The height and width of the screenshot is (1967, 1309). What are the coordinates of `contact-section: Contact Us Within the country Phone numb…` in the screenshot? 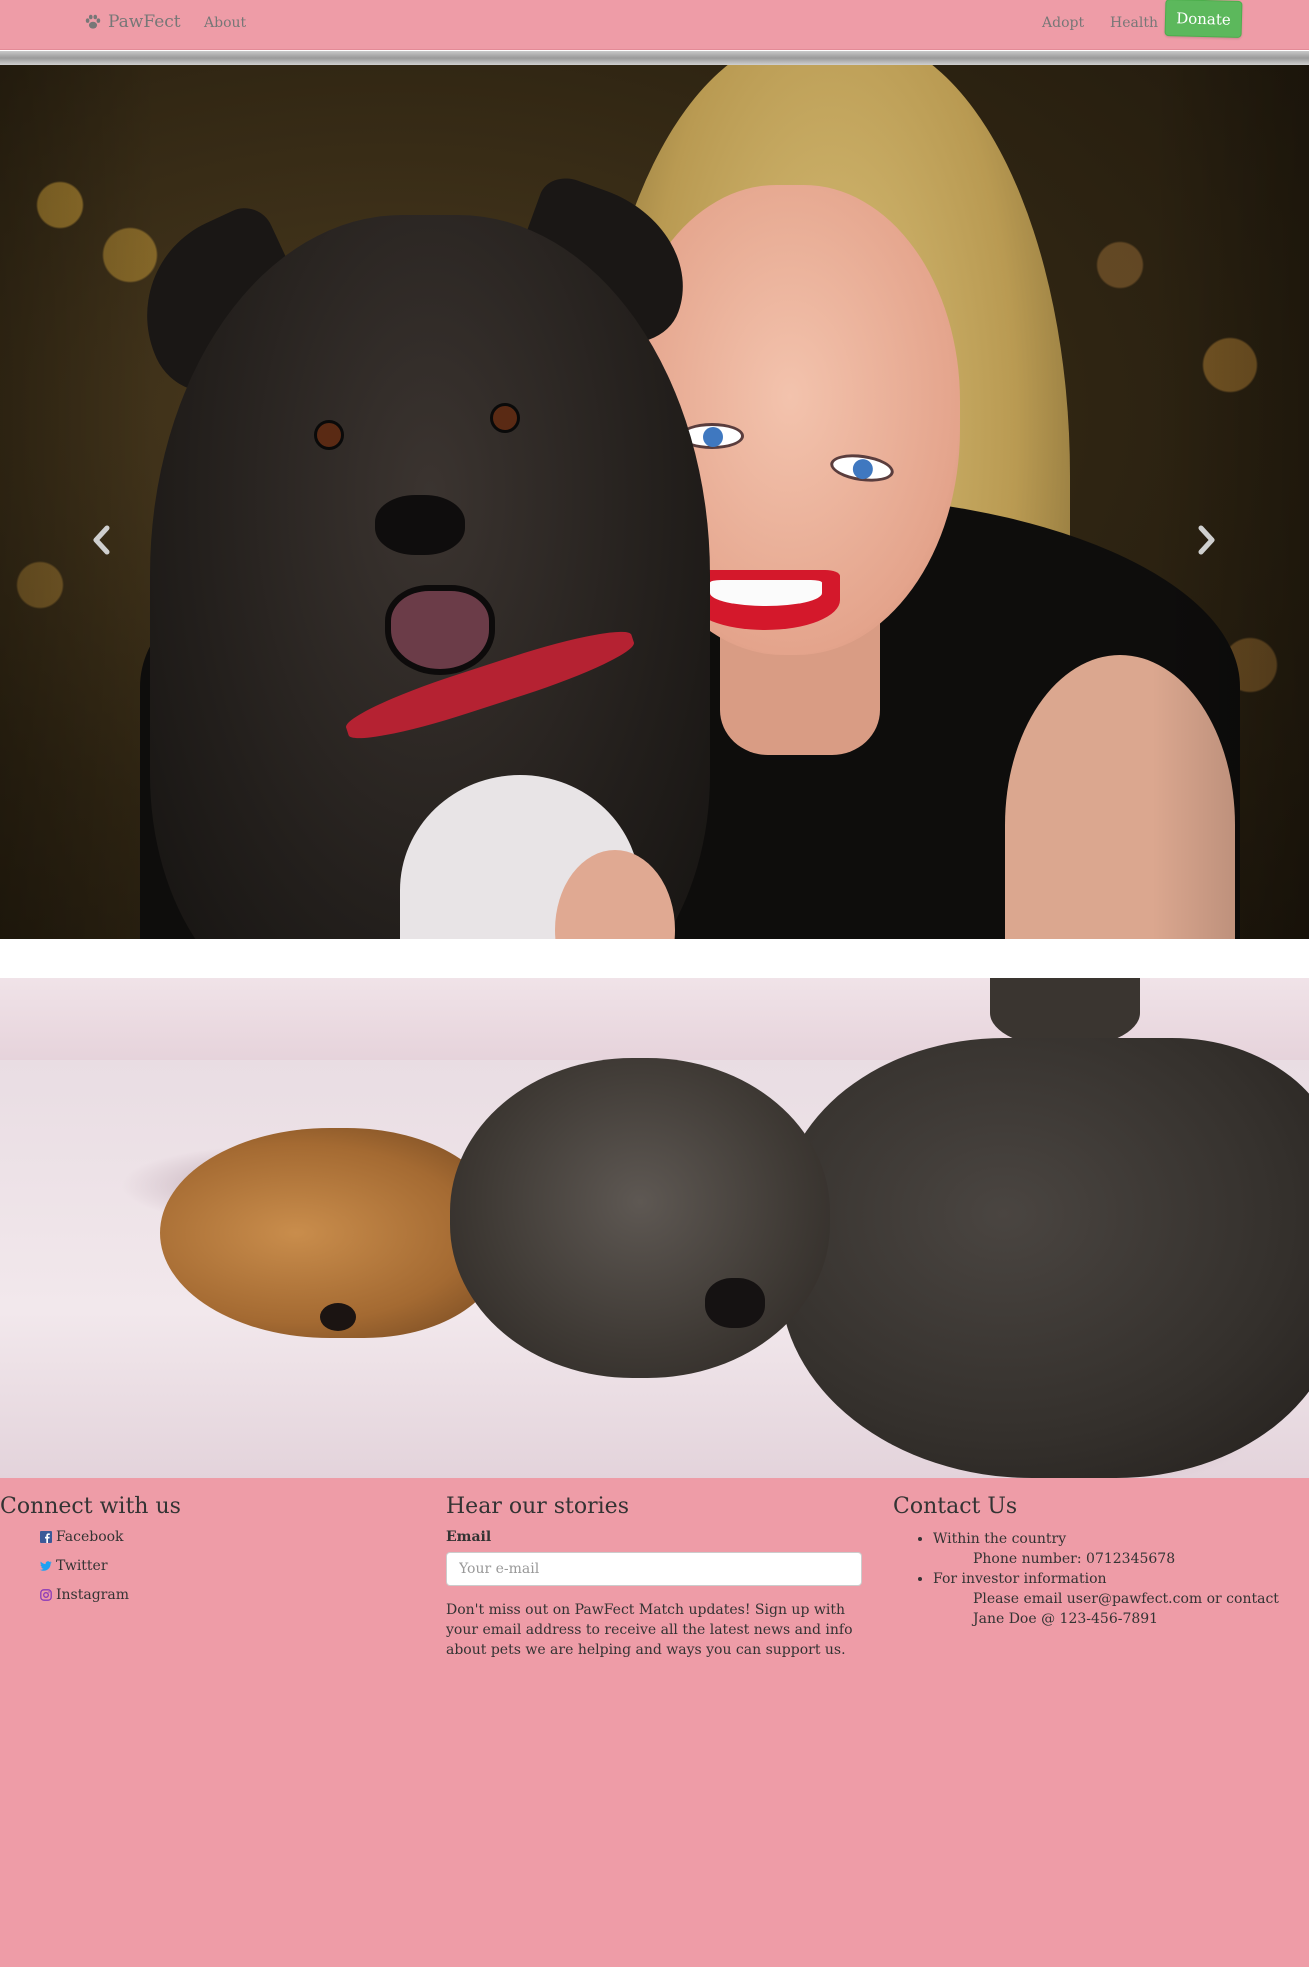 It's located at (1101, 1561).